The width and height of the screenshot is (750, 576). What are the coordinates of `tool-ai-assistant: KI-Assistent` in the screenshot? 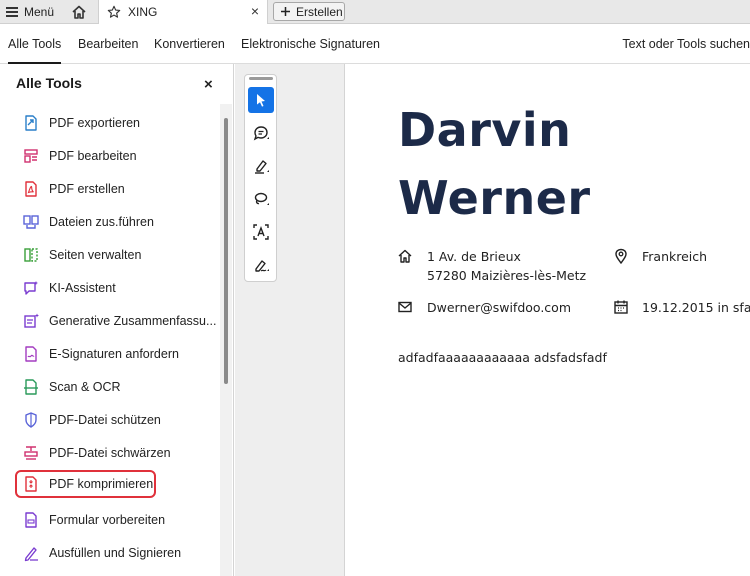 It's located at (114, 288).